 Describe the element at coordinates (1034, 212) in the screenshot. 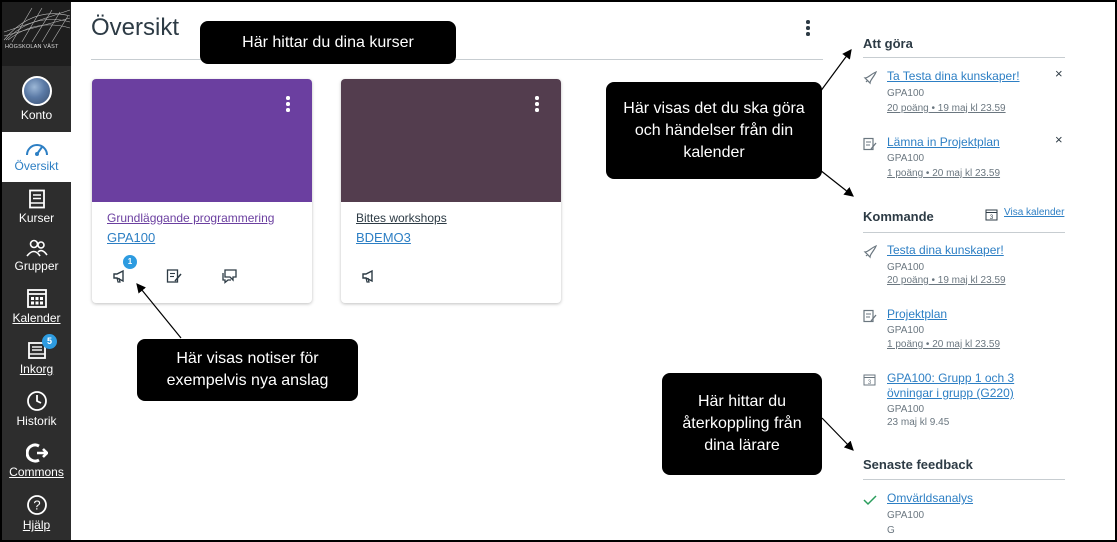

I see `view-calendar-link: Visa kalender` at that location.